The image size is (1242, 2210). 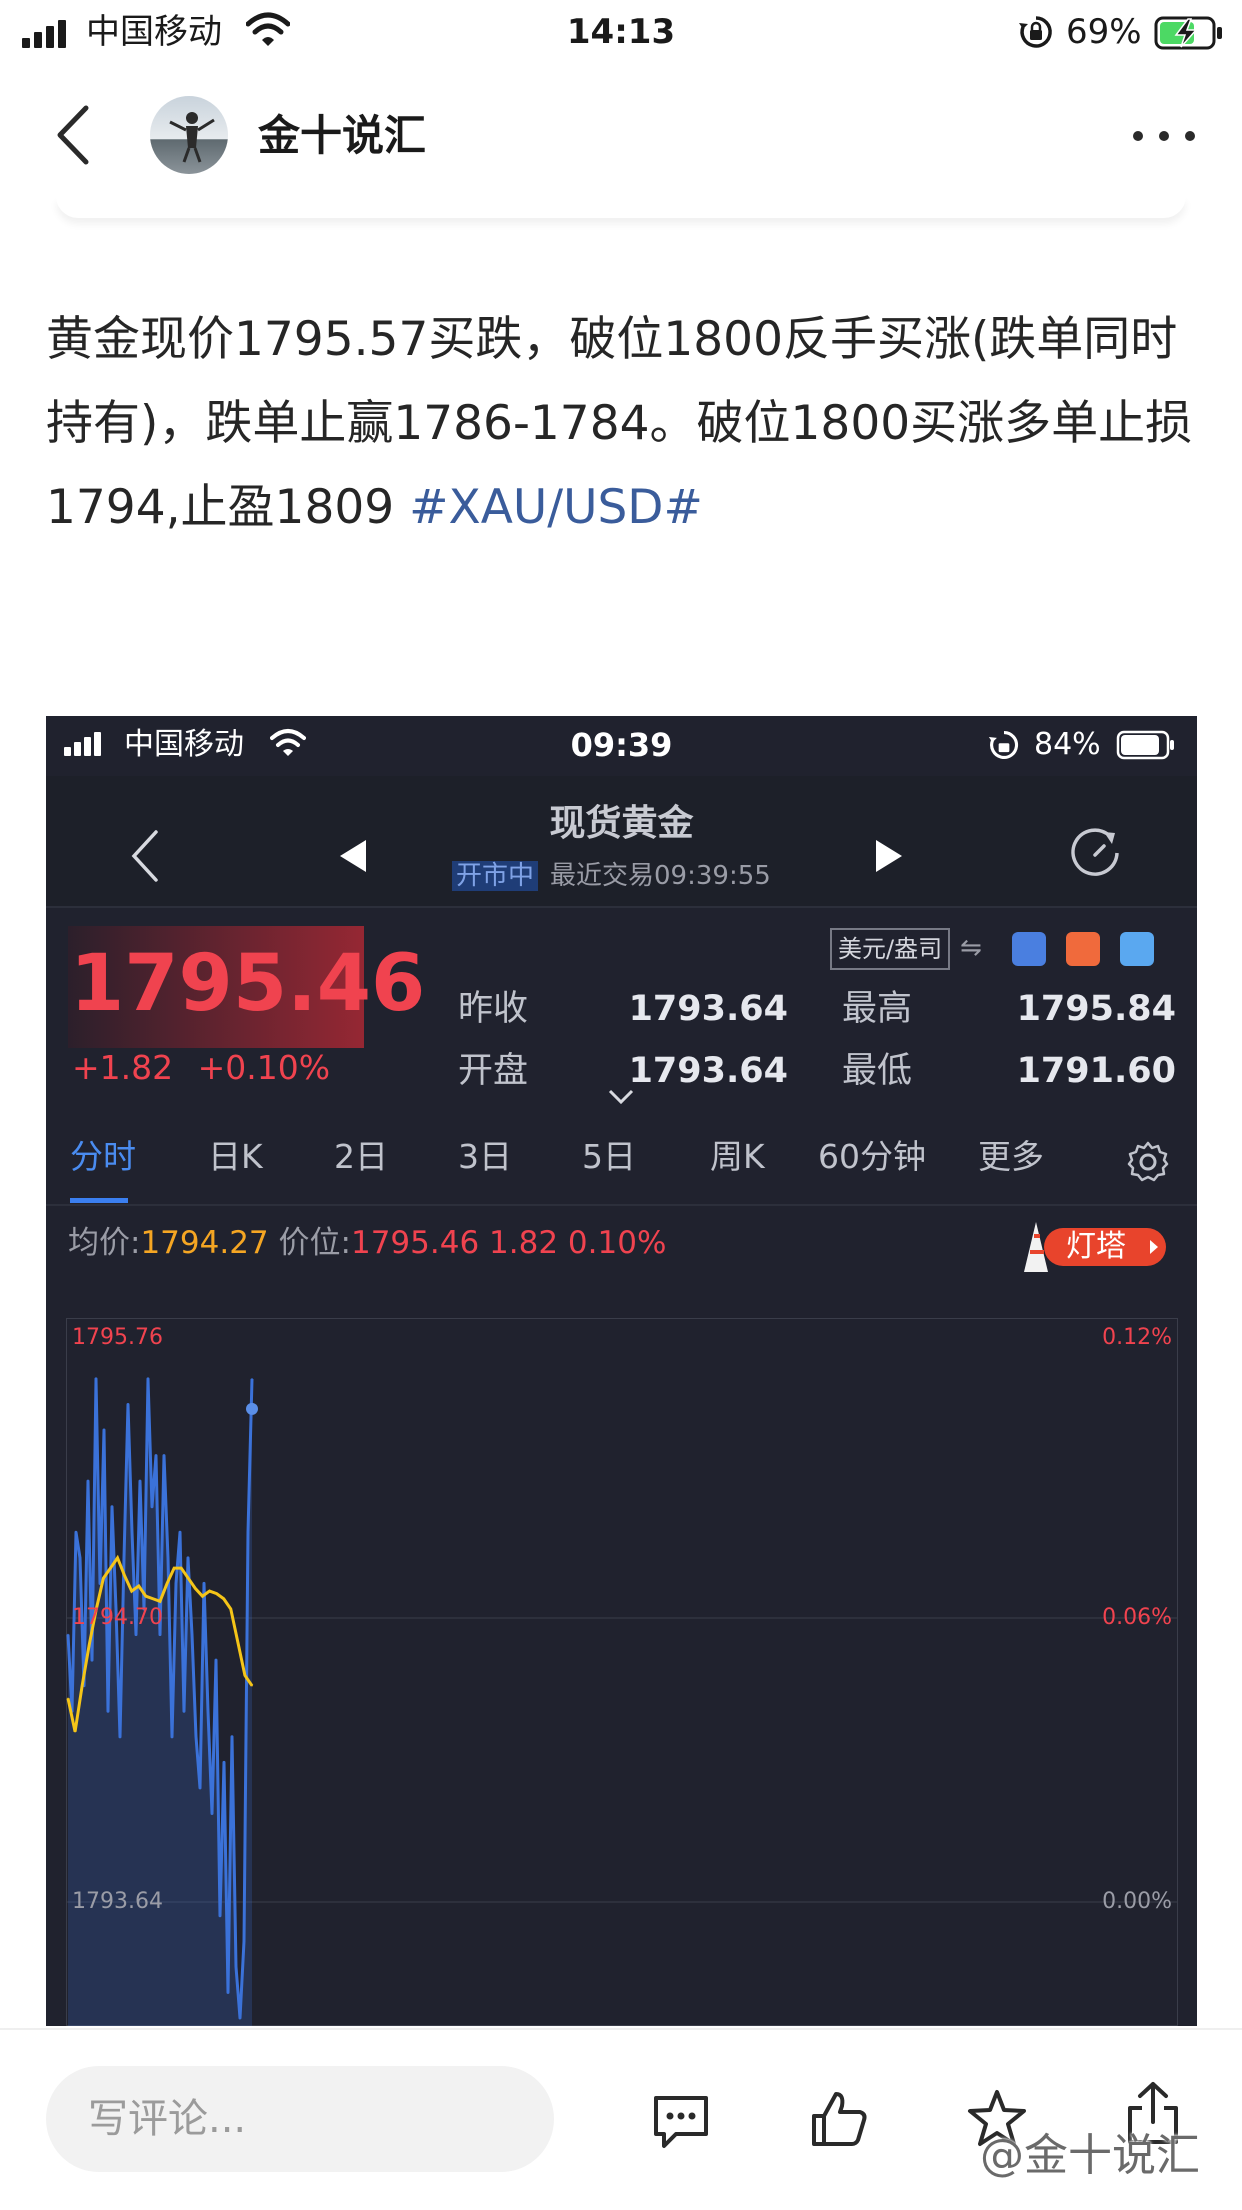 I want to click on market-status-row: 开市中 最近交易09:39:55, so click(x=611, y=876).